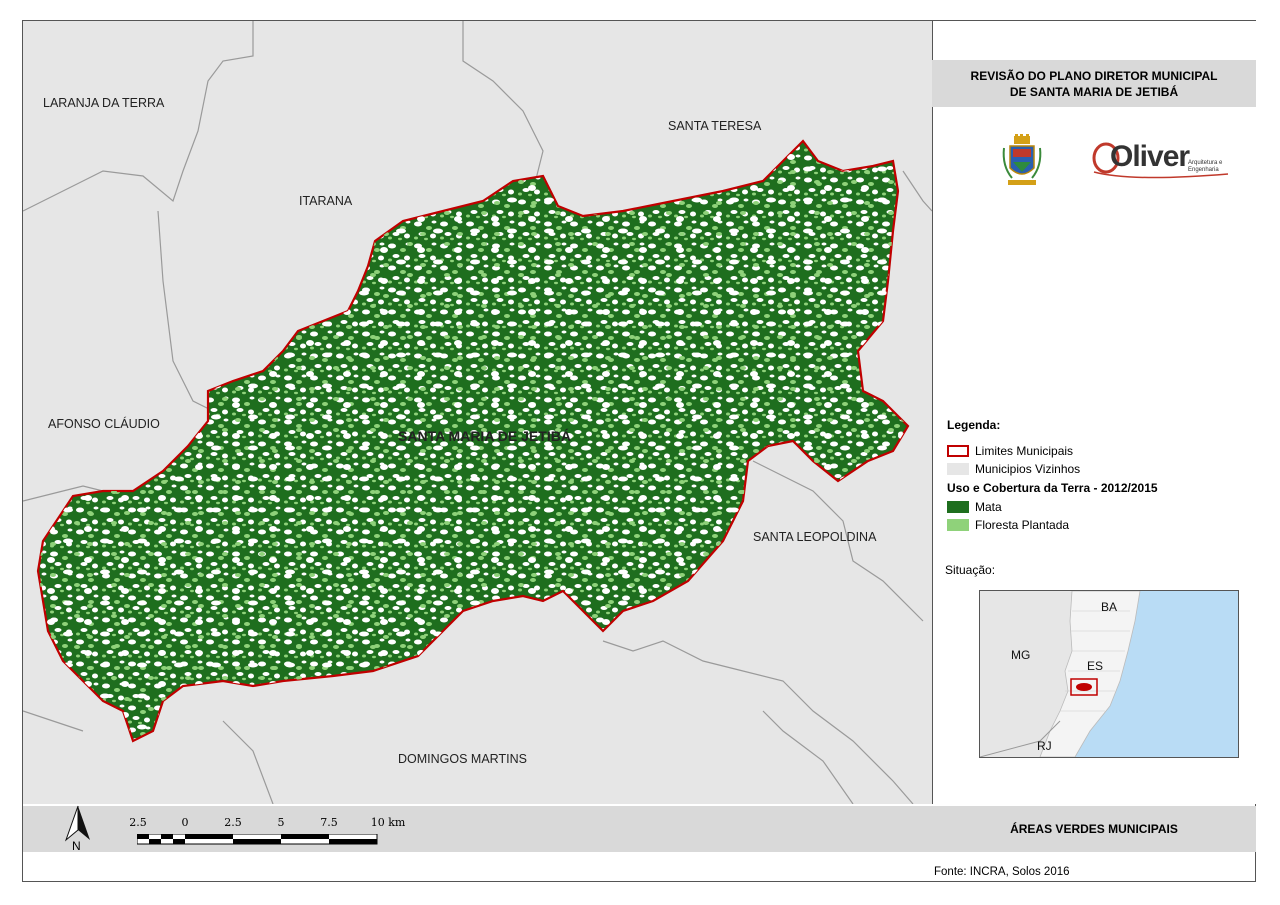 Image resolution: width=1280 pixels, height=905 pixels. Describe the element at coordinates (1109, 607) in the screenshot. I see `inset-label-ba: BA` at that location.